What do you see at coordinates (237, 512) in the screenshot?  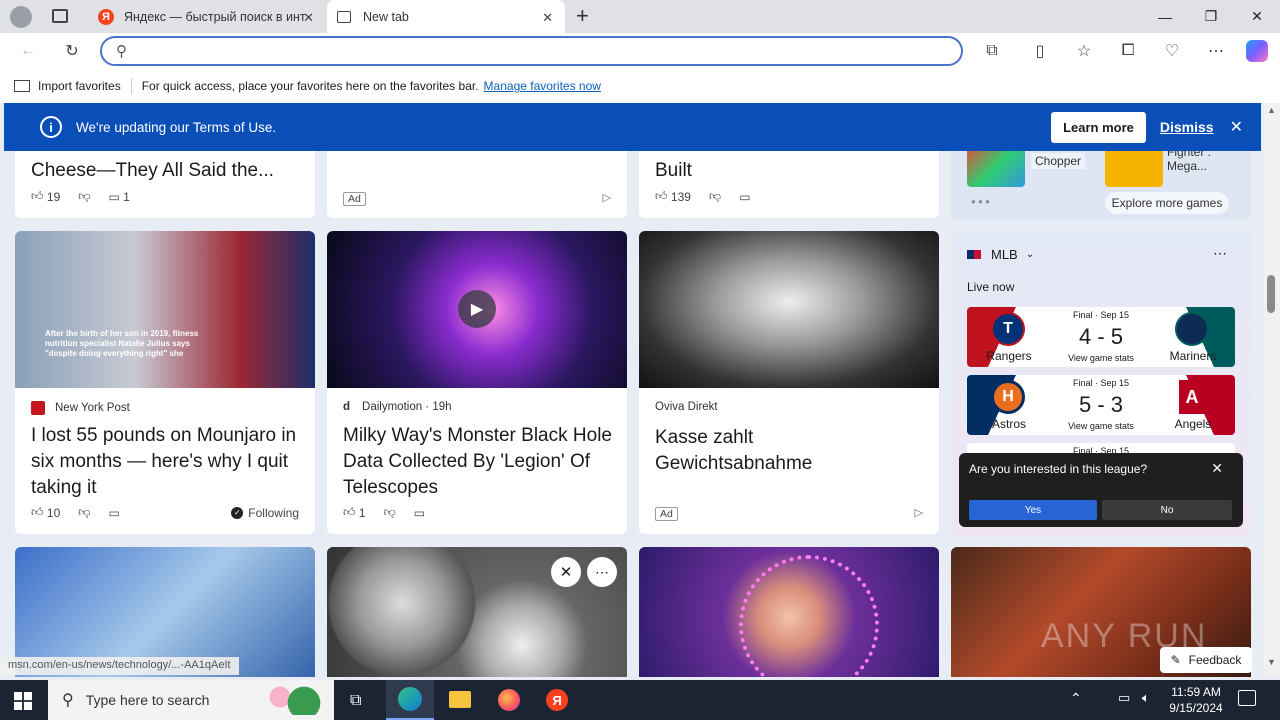 I see `check-icon: ✓` at bounding box center [237, 512].